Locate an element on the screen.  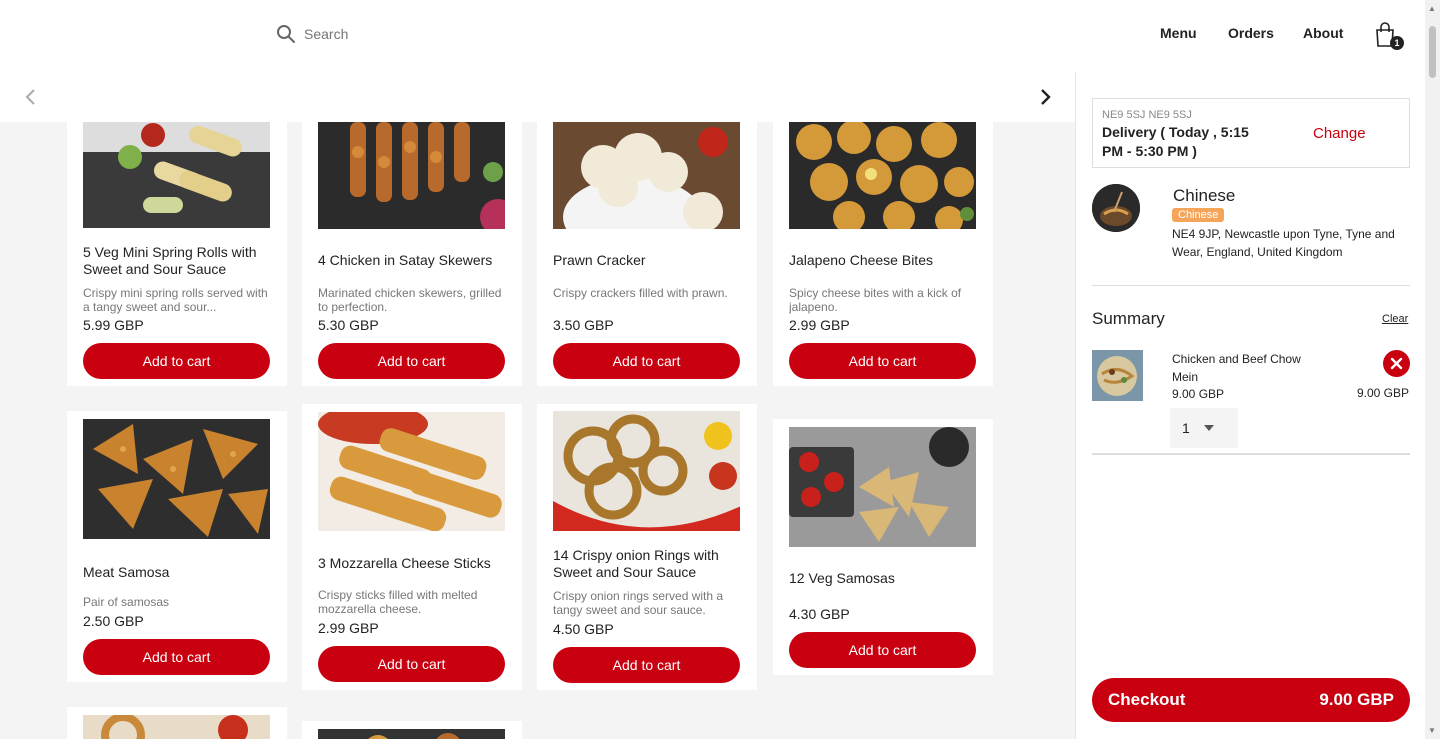
delivery-time: Delivery ( Today , 5:15 PM - 5:30 PM ) is located at coordinates (1175, 141).